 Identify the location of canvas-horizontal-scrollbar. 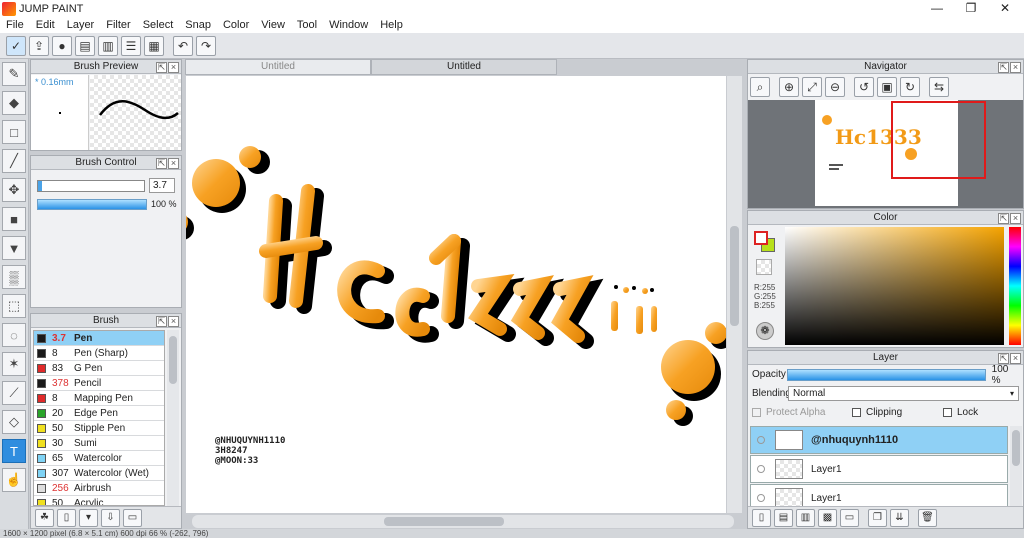
(463, 521).